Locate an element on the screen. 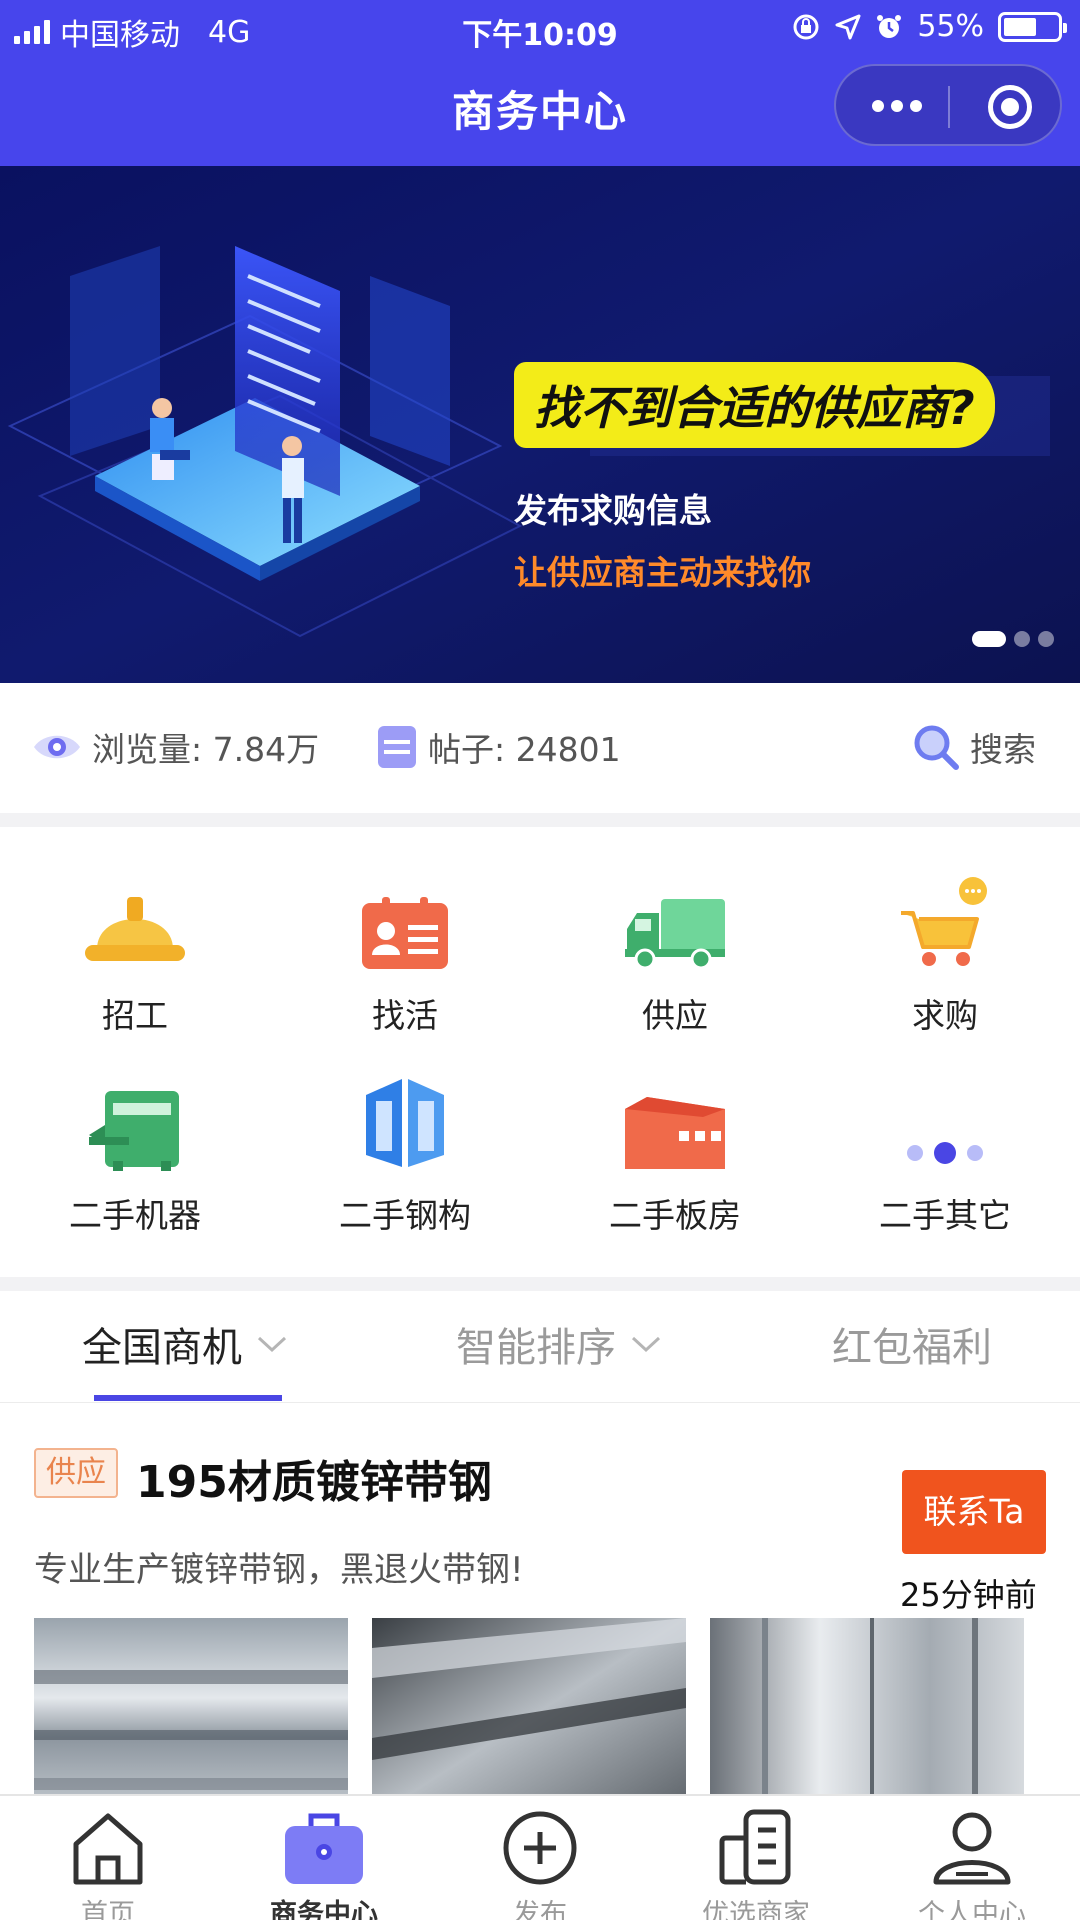 This screenshot has width=1080, height=1920. tabbar-label: 优选商家 is located at coordinates (756, 1909).